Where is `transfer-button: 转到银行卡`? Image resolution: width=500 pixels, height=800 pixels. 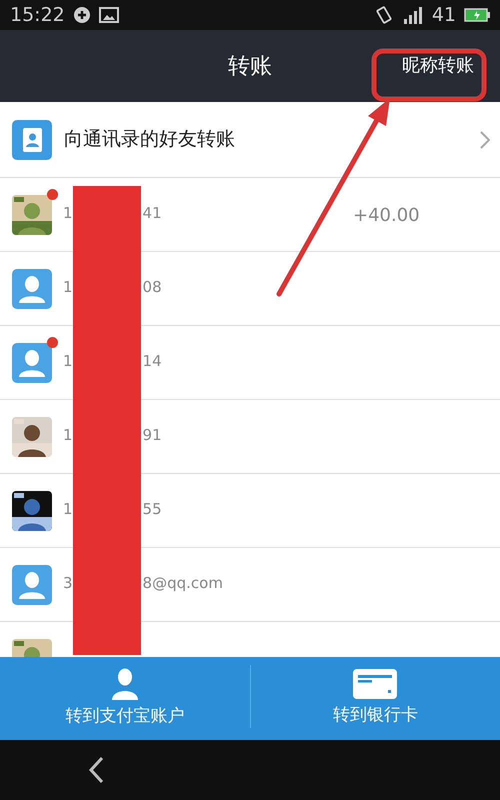
transfer-button: 转到银行卡 is located at coordinates (375, 698).